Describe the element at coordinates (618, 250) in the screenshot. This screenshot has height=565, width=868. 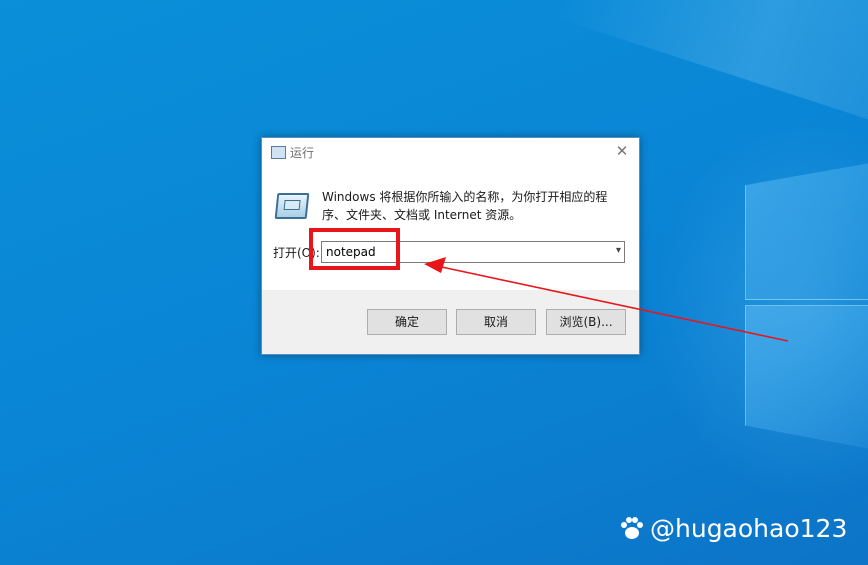
I see `chevron-down-icon: ▾` at that location.